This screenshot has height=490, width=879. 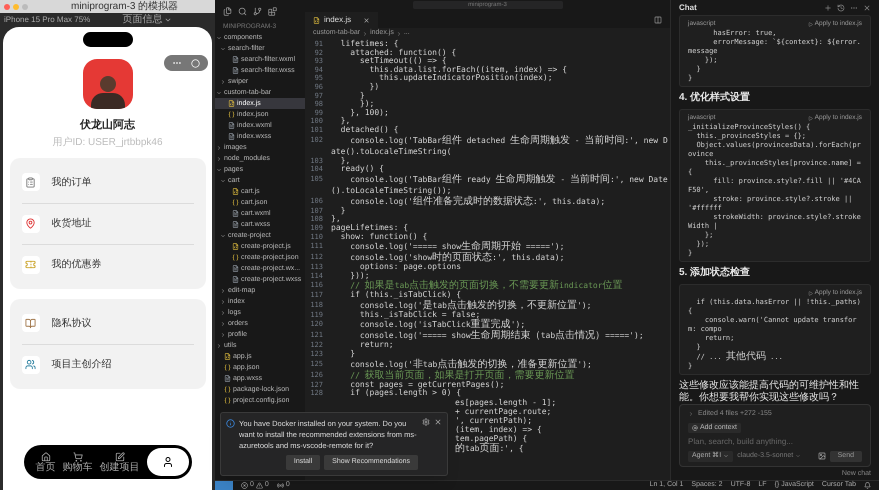 What do you see at coordinates (426, 384) in the screenshot?
I see `code-line: const pages = getCurrentPages();` at bounding box center [426, 384].